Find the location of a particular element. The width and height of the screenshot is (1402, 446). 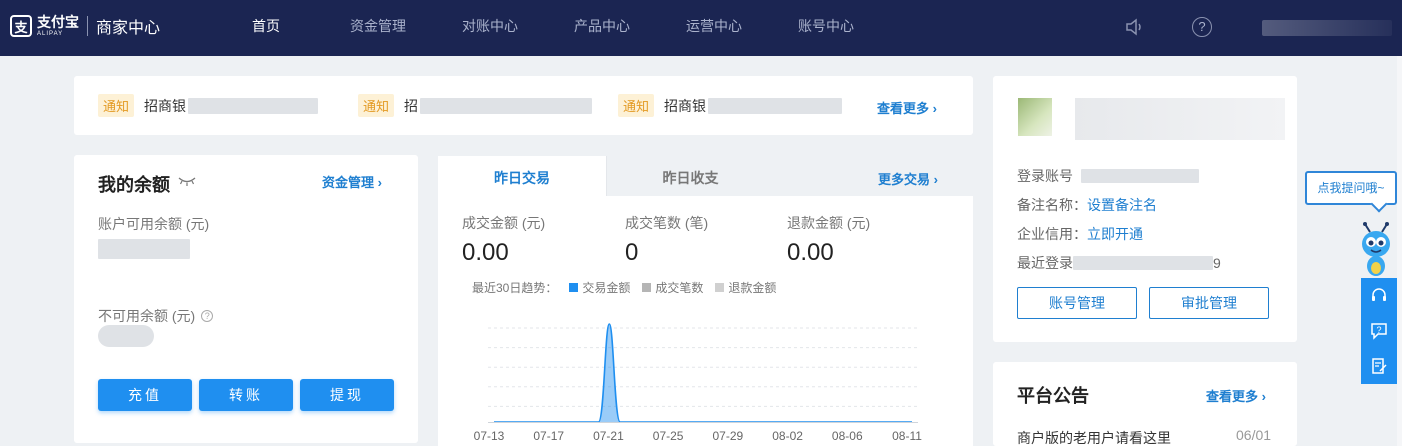

credit-row: 企业信用： 立即开通 is located at coordinates (1080, 234).